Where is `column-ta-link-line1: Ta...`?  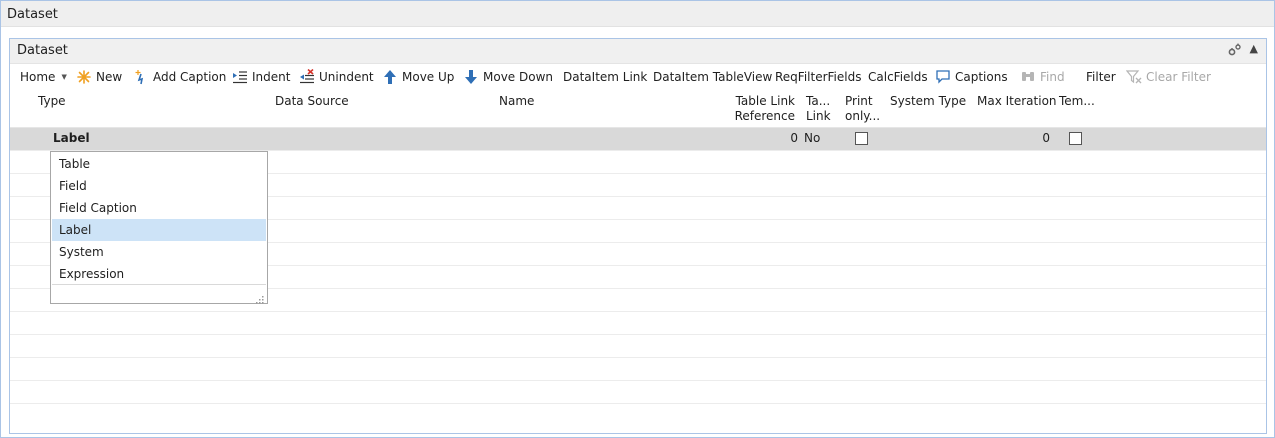 column-ta-link-line1: Ta... is located at coordinates (818, 101).